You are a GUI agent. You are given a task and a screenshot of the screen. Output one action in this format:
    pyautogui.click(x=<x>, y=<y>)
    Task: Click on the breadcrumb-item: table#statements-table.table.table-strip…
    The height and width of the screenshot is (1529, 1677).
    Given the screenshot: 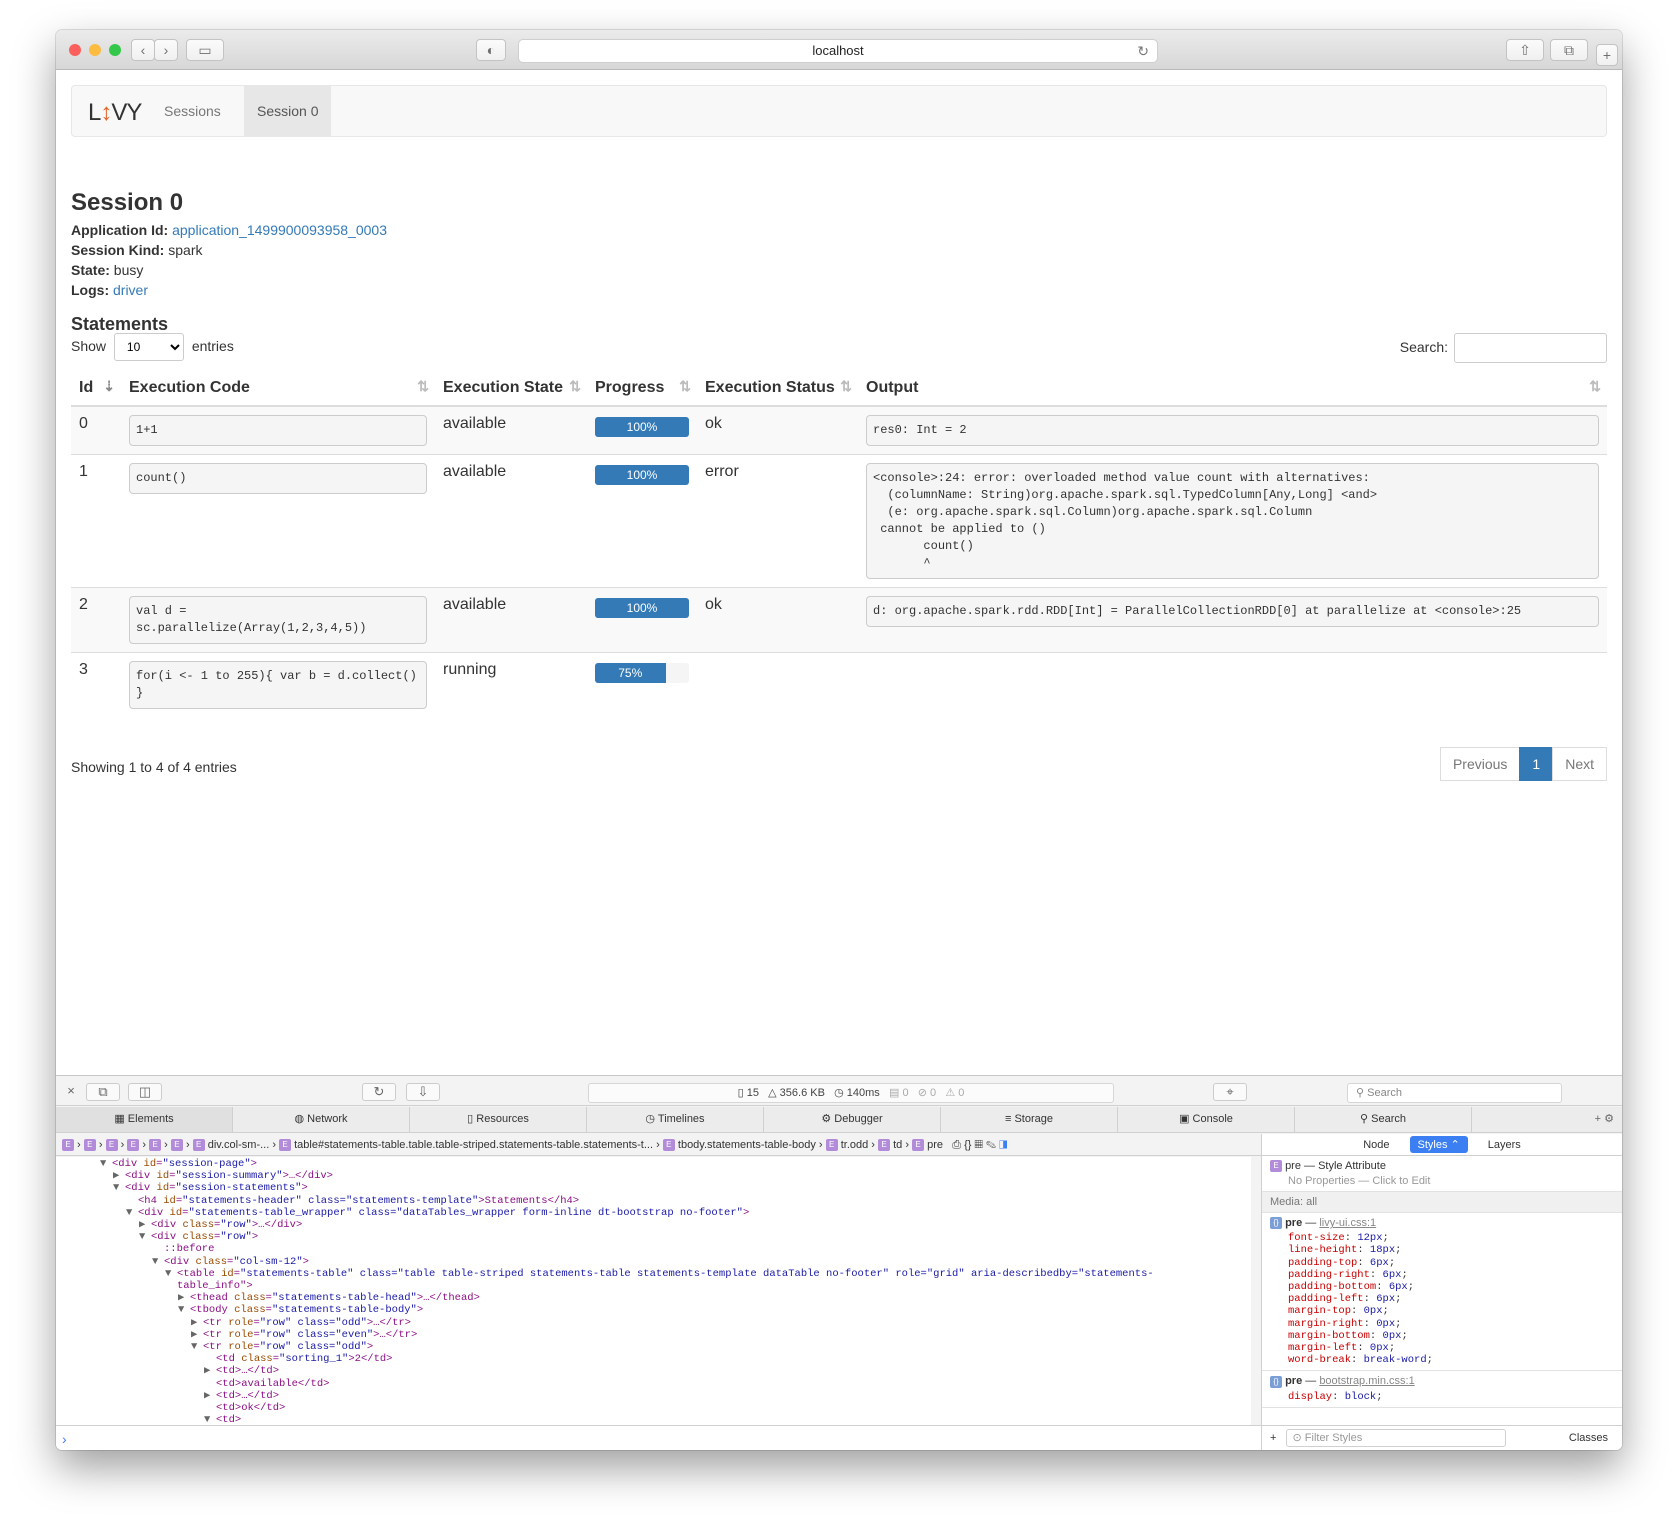 What is the action you would take?
    pyautogui.click(x=473, y=1145)
    